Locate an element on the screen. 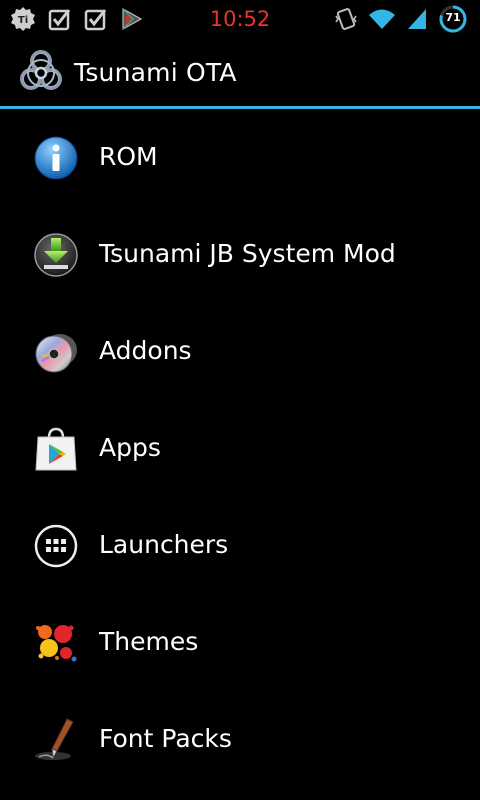  menu-item-label: Tsunami JB System Mod is located at coordinates (247, 253).